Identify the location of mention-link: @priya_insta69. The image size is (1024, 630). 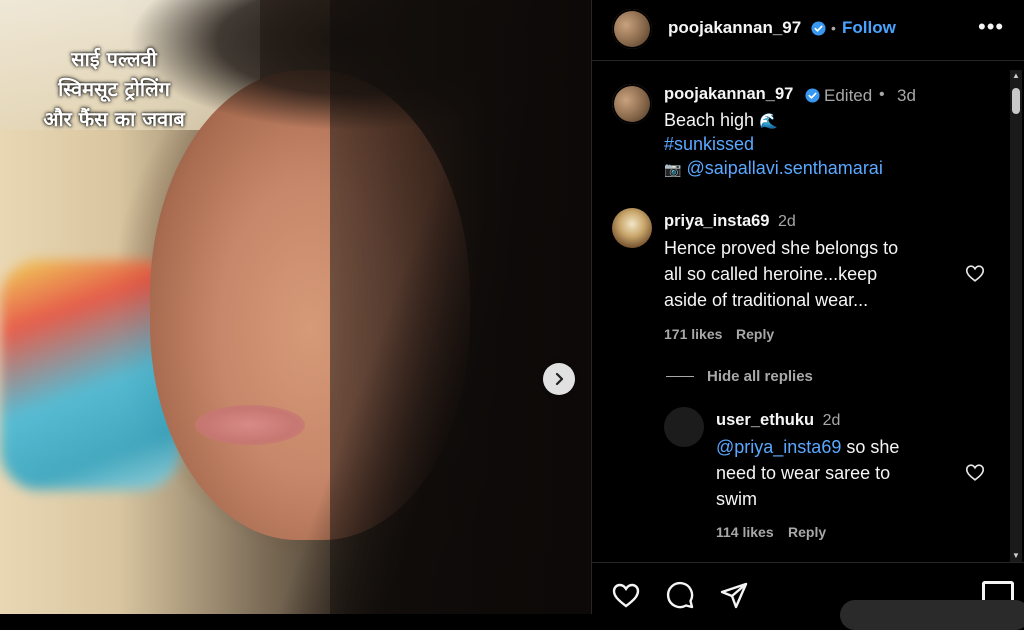
(778, 447).